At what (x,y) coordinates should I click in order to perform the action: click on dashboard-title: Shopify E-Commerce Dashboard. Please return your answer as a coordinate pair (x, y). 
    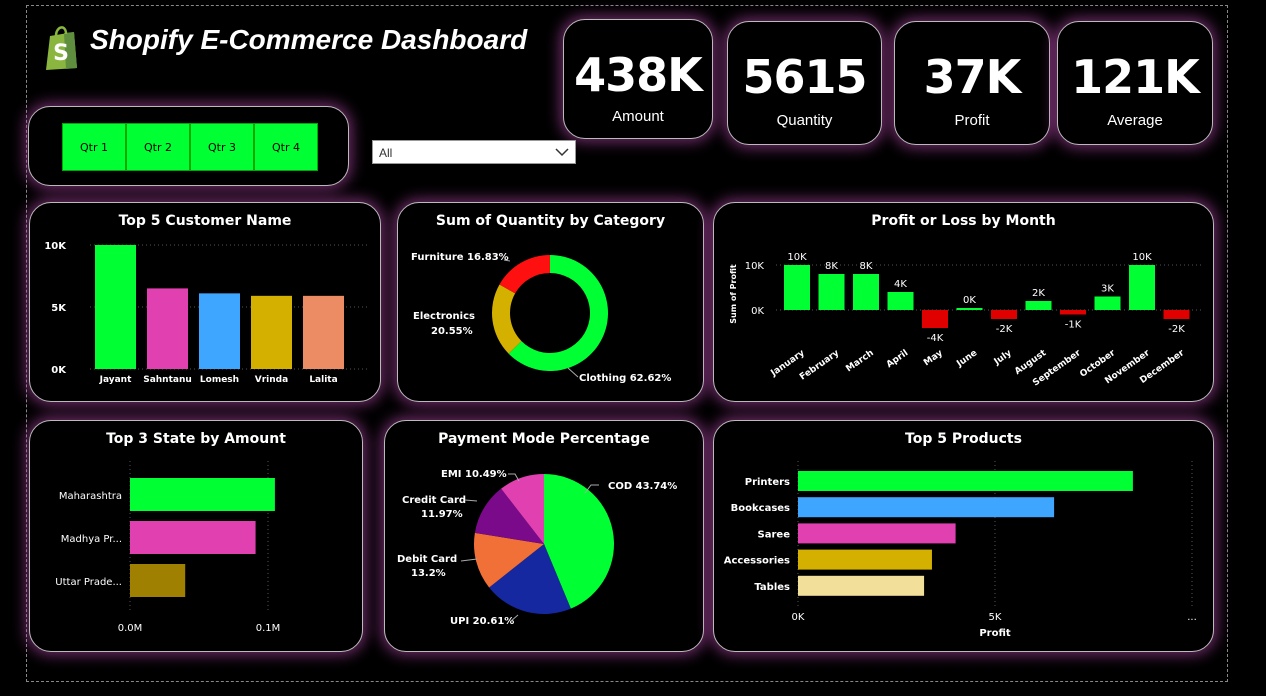
    Looking at the image, I should click on (309, 39).